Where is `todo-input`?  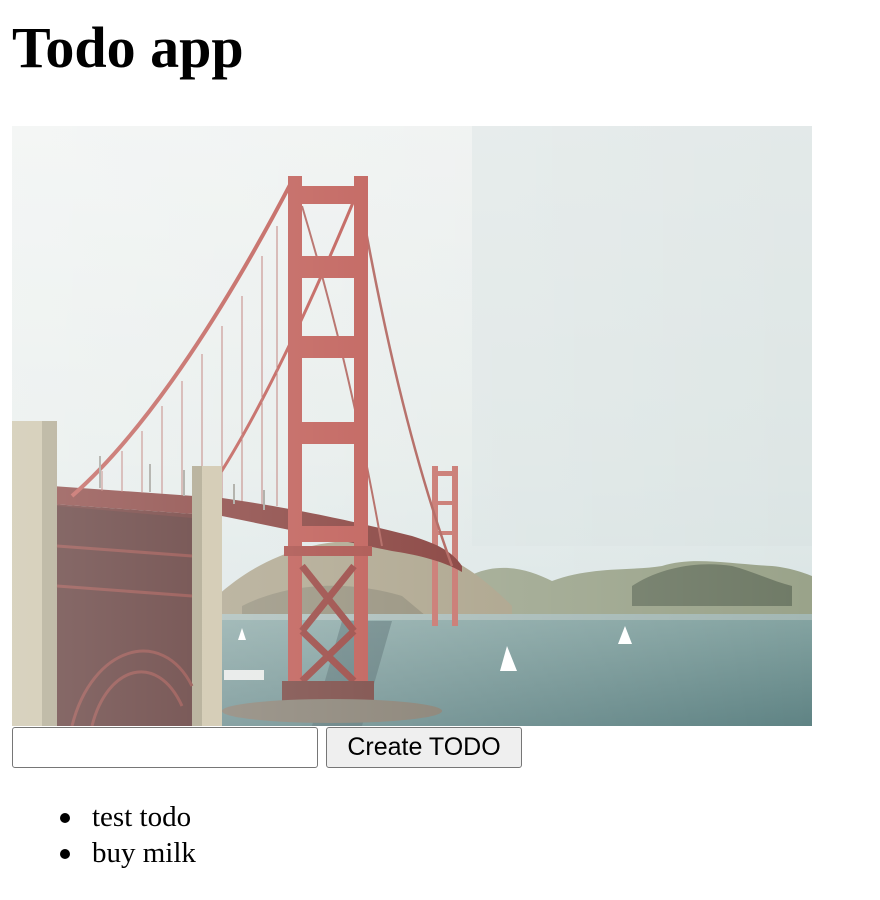 todo-input is located at coordinates (165, 747).